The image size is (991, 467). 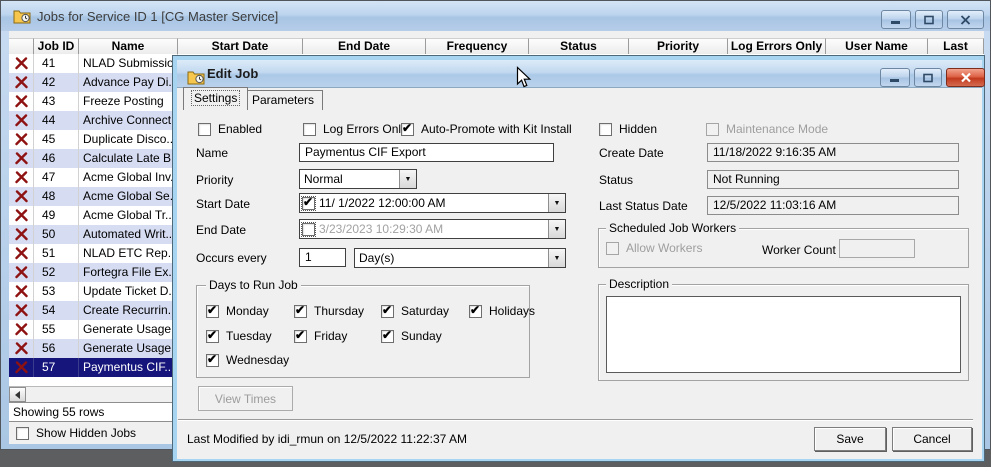 I want to click on job-id-cell: 50, so click(x=56, y=234).